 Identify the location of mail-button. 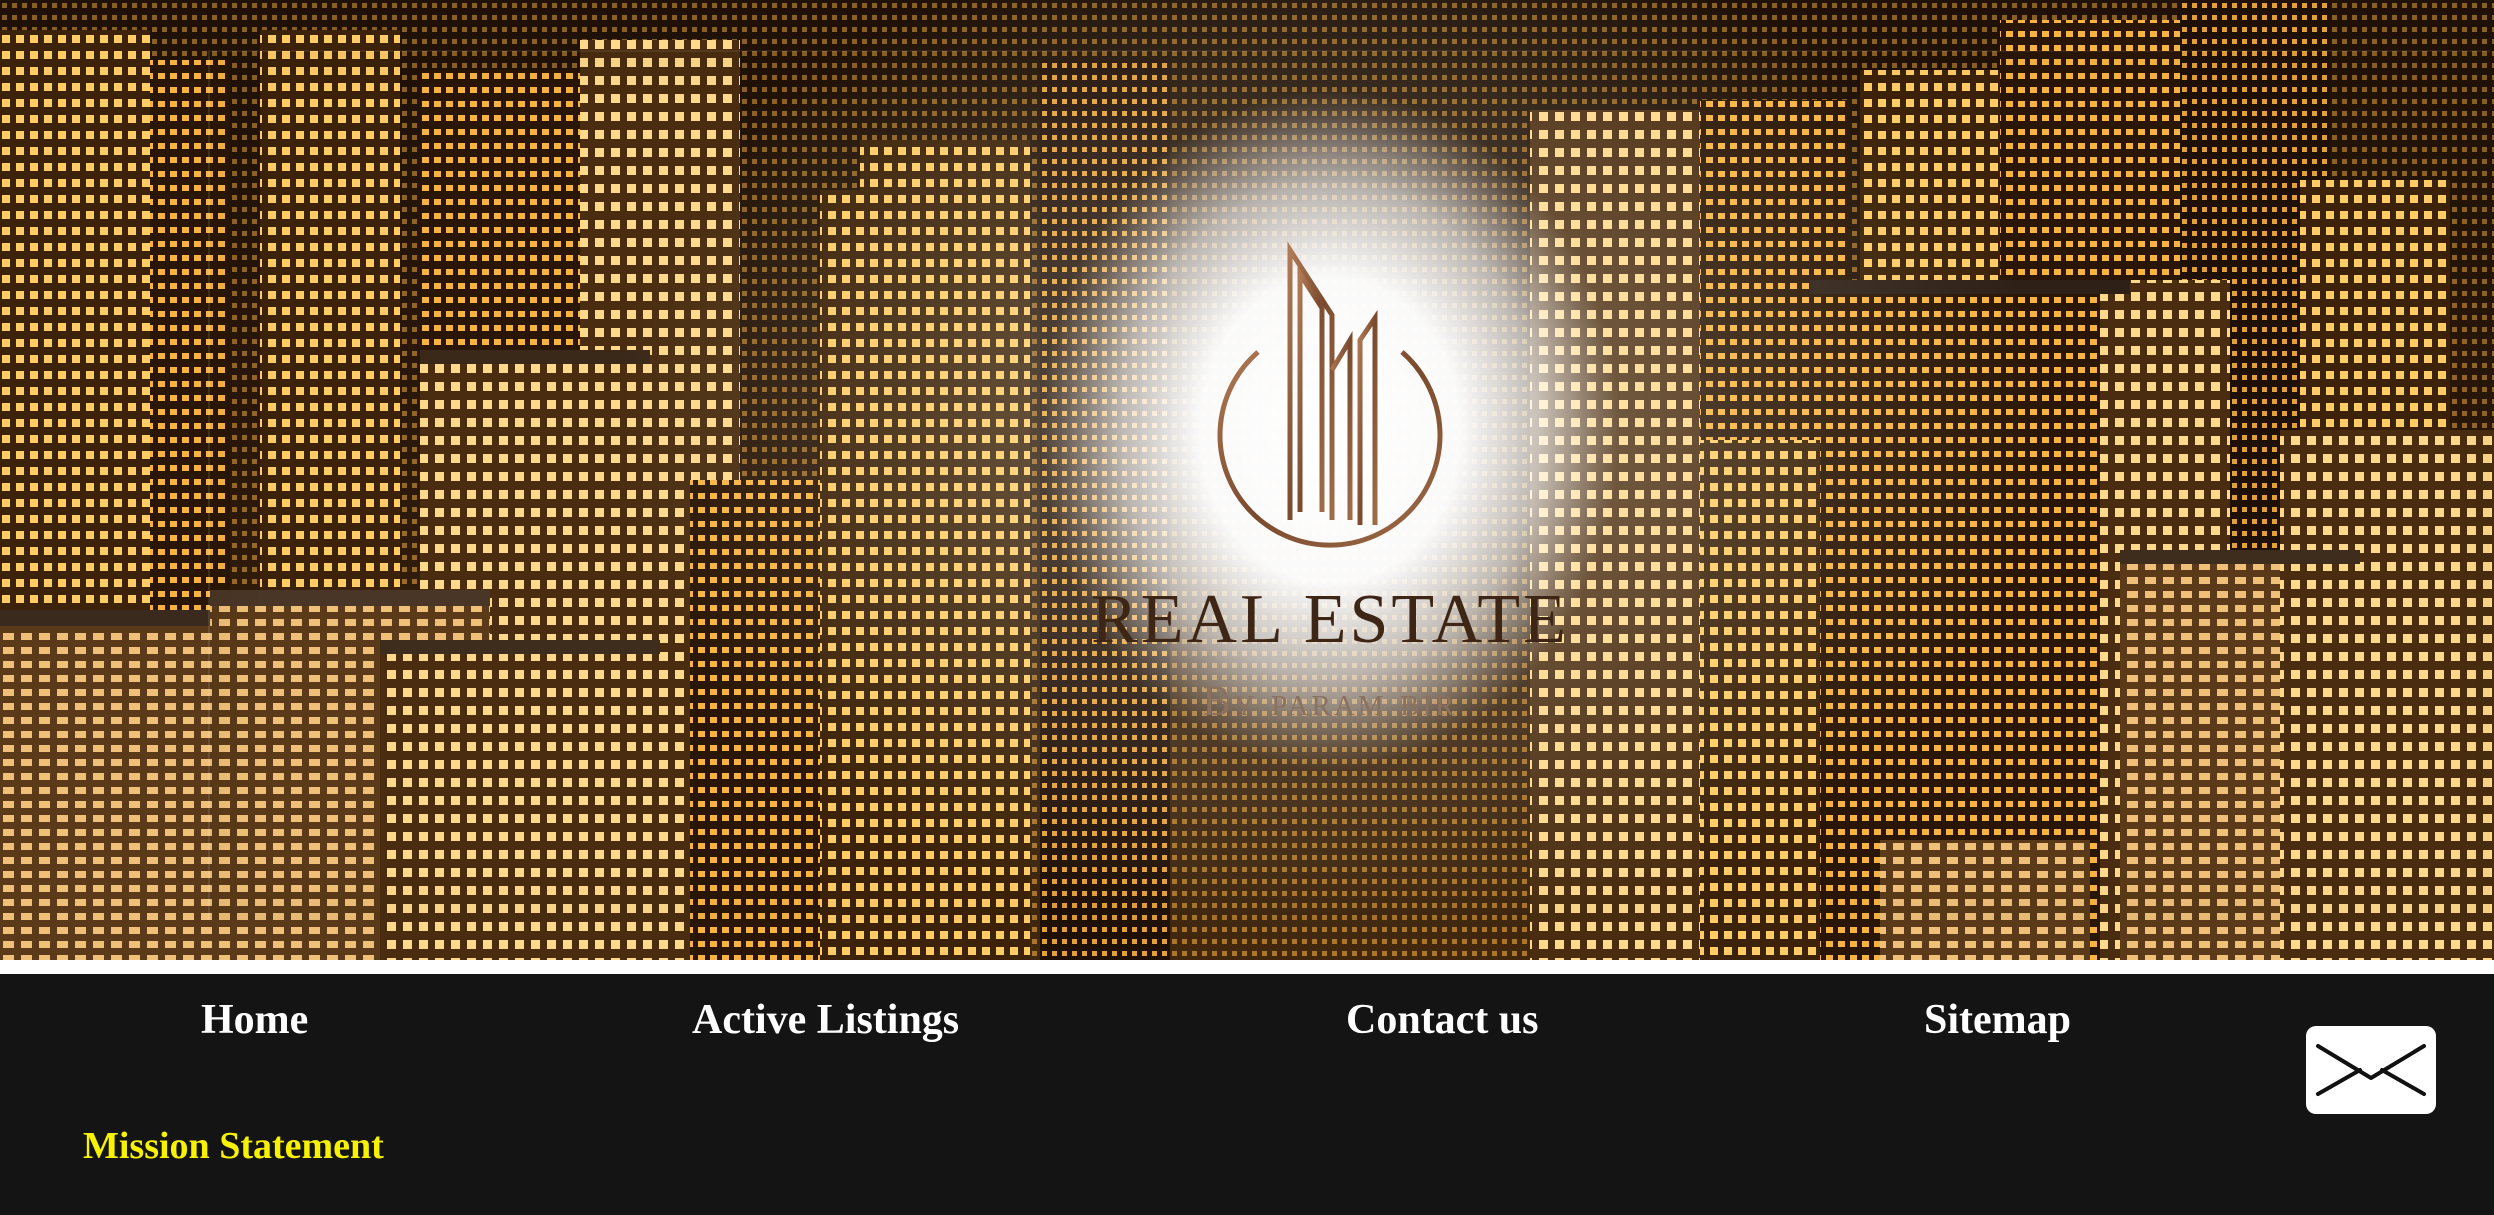
(2371, 1070).